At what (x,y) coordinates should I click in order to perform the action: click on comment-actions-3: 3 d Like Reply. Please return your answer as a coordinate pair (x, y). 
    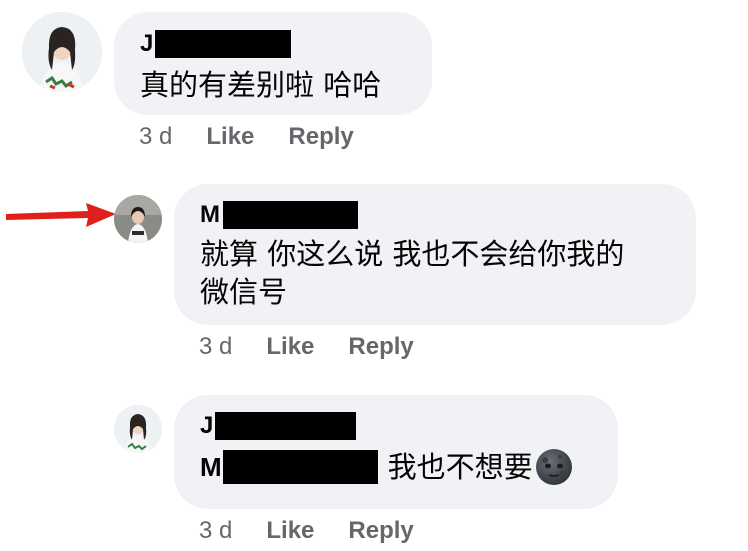
    Looking at the image, I should click on (306, 531).